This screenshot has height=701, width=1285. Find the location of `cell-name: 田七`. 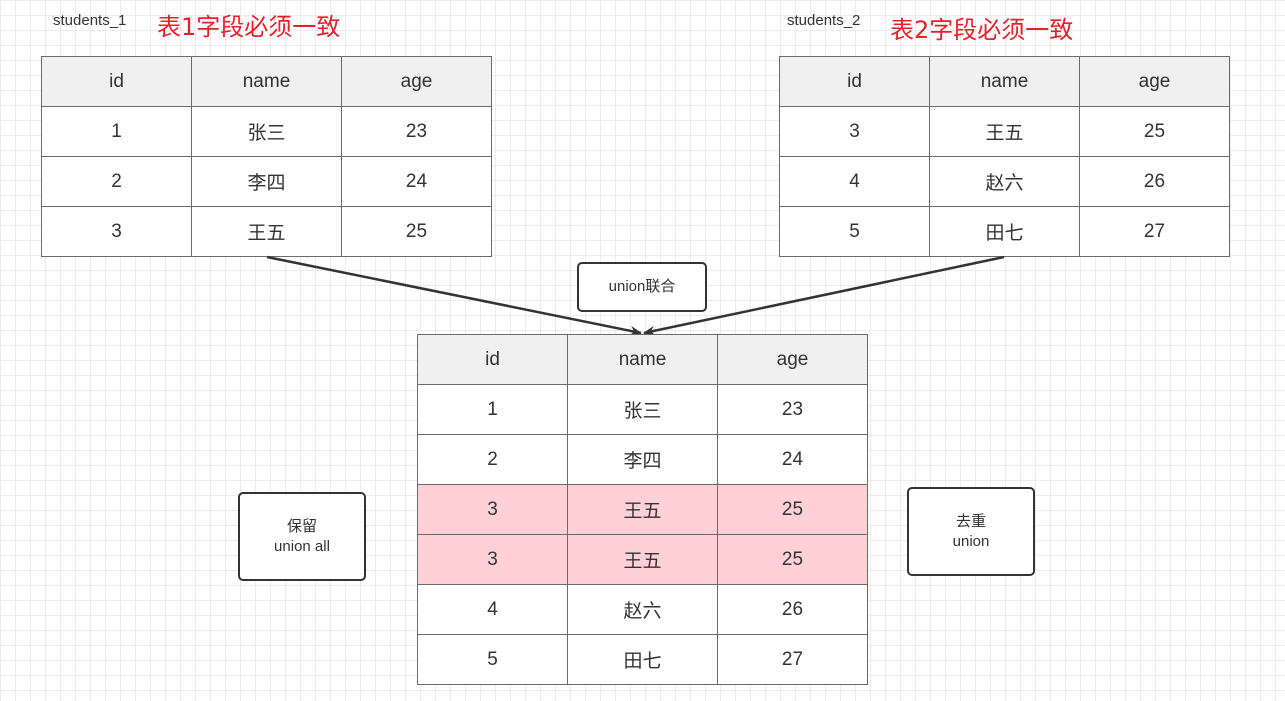

cell-name: 田七 is located at coordinates (642, 659).